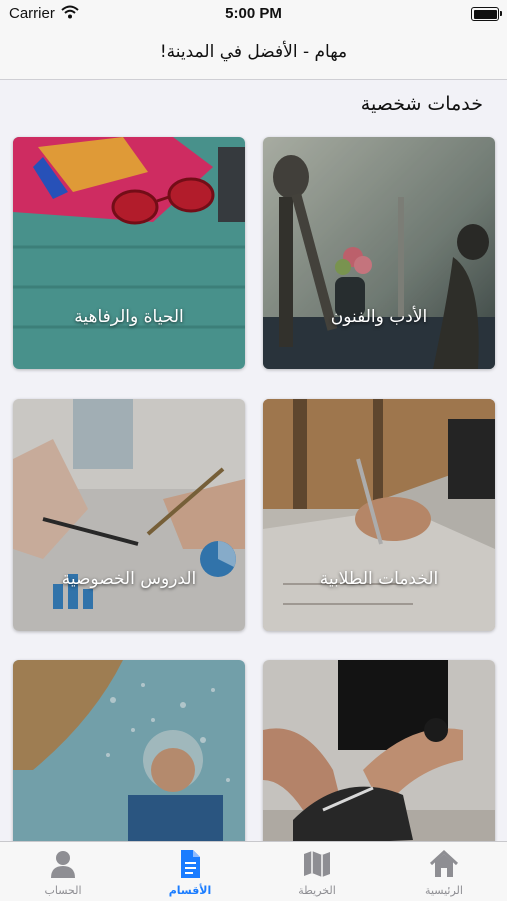 Image resolution: width=507 pixels, height=901 pixels. Describe the element at coordinates (129, 579) in the screenshot. I see `category-label: الدروس الخصوصية` at that location.